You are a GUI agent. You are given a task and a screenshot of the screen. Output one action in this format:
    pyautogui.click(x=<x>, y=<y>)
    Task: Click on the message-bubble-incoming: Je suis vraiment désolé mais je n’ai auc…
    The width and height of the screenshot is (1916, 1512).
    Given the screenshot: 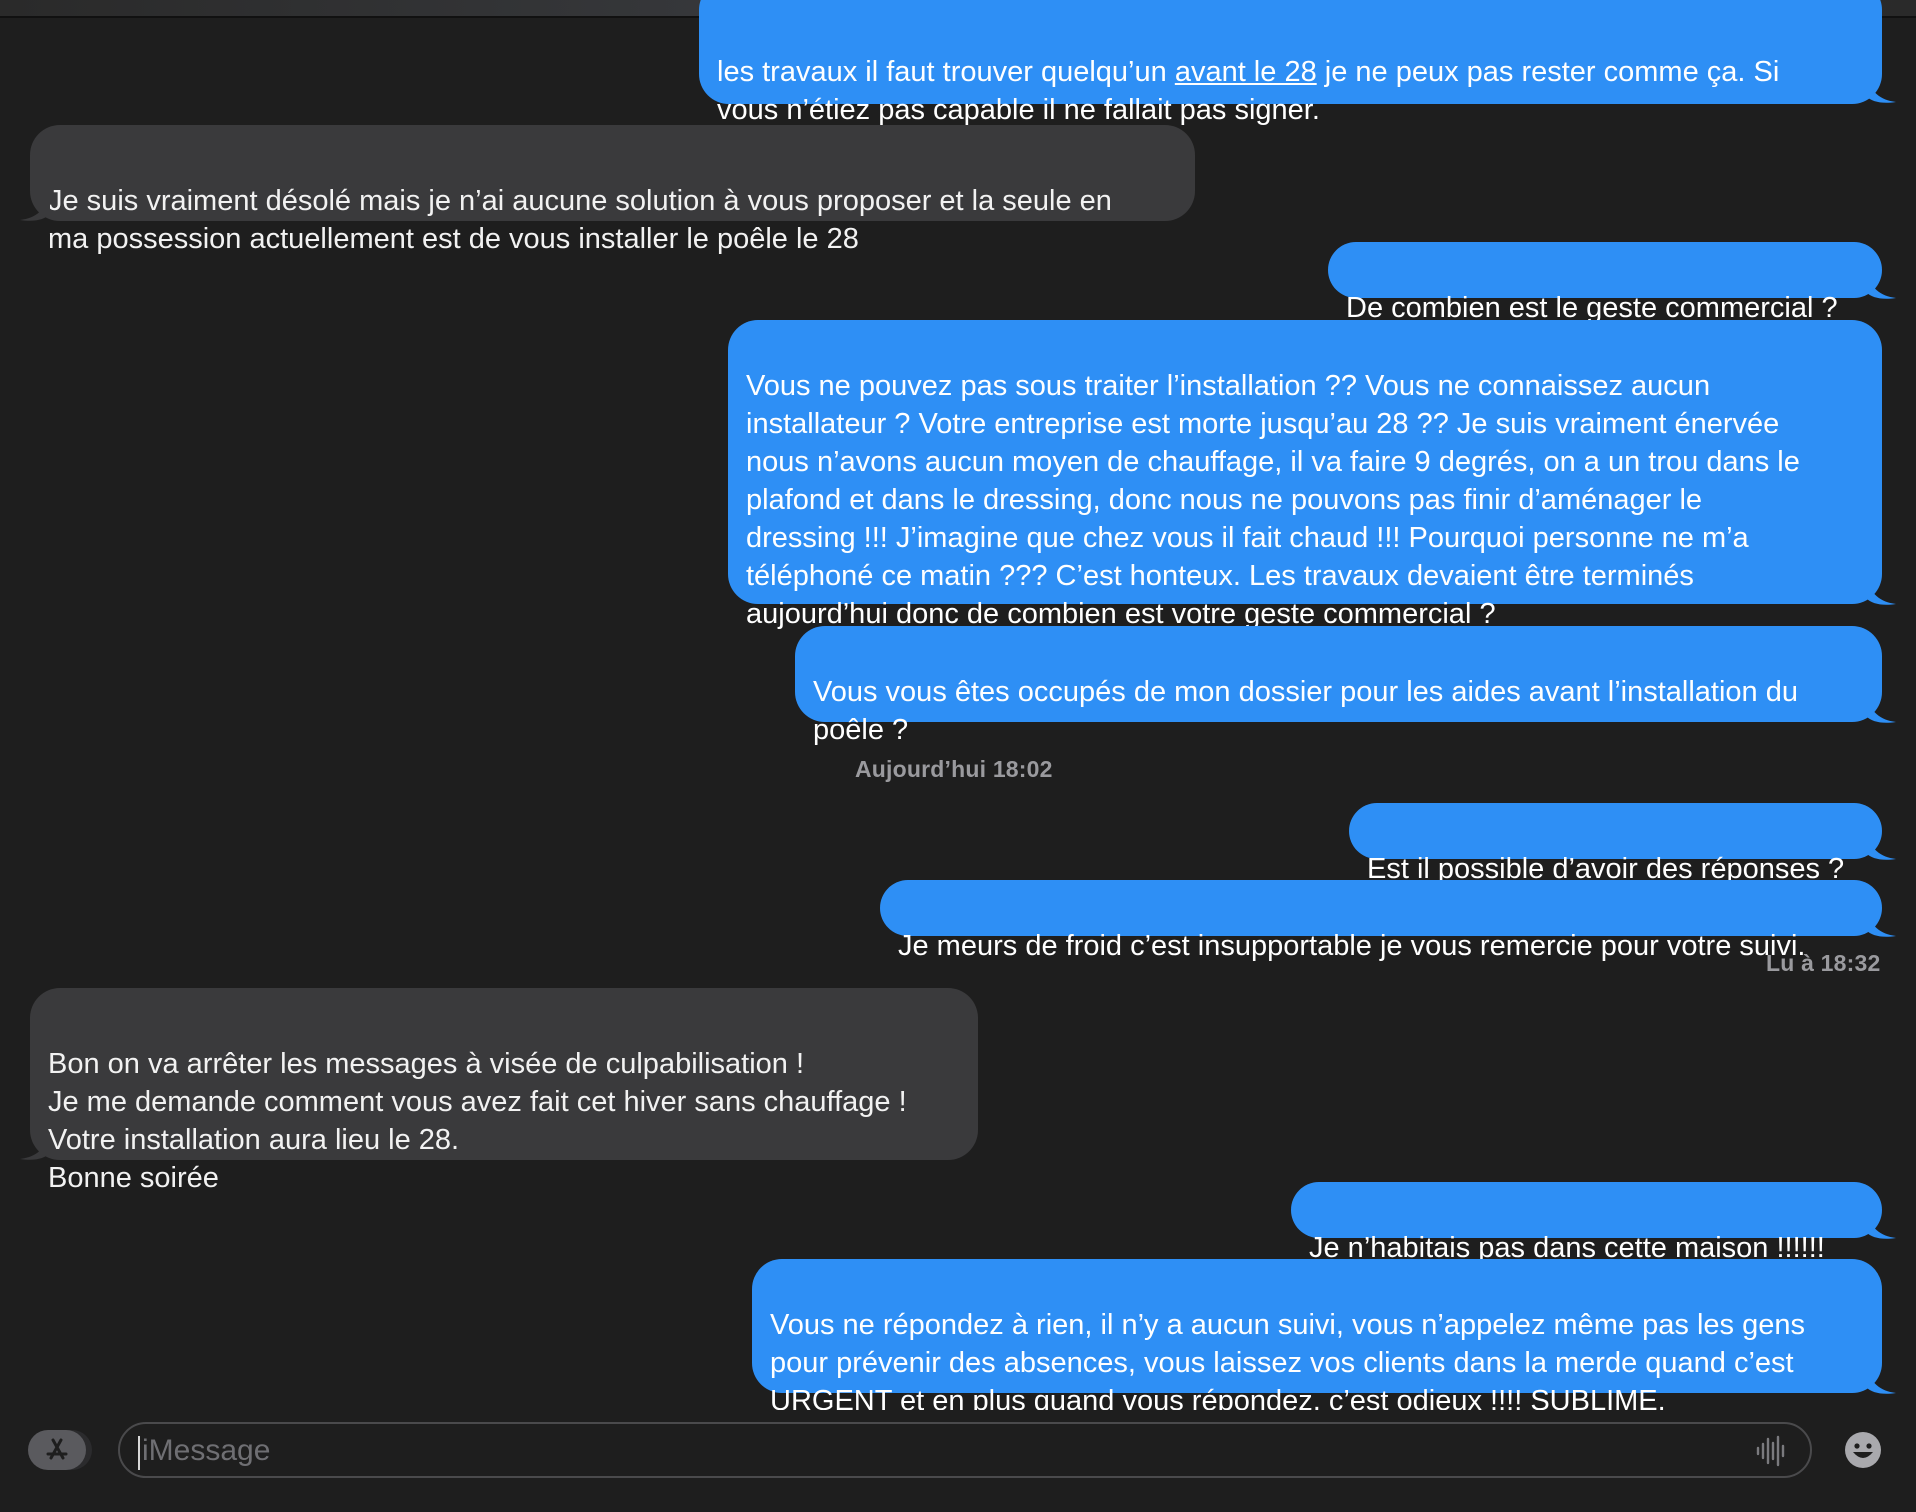 What is the action you would take?
    pyautogui.click(x=612, y=190)
    